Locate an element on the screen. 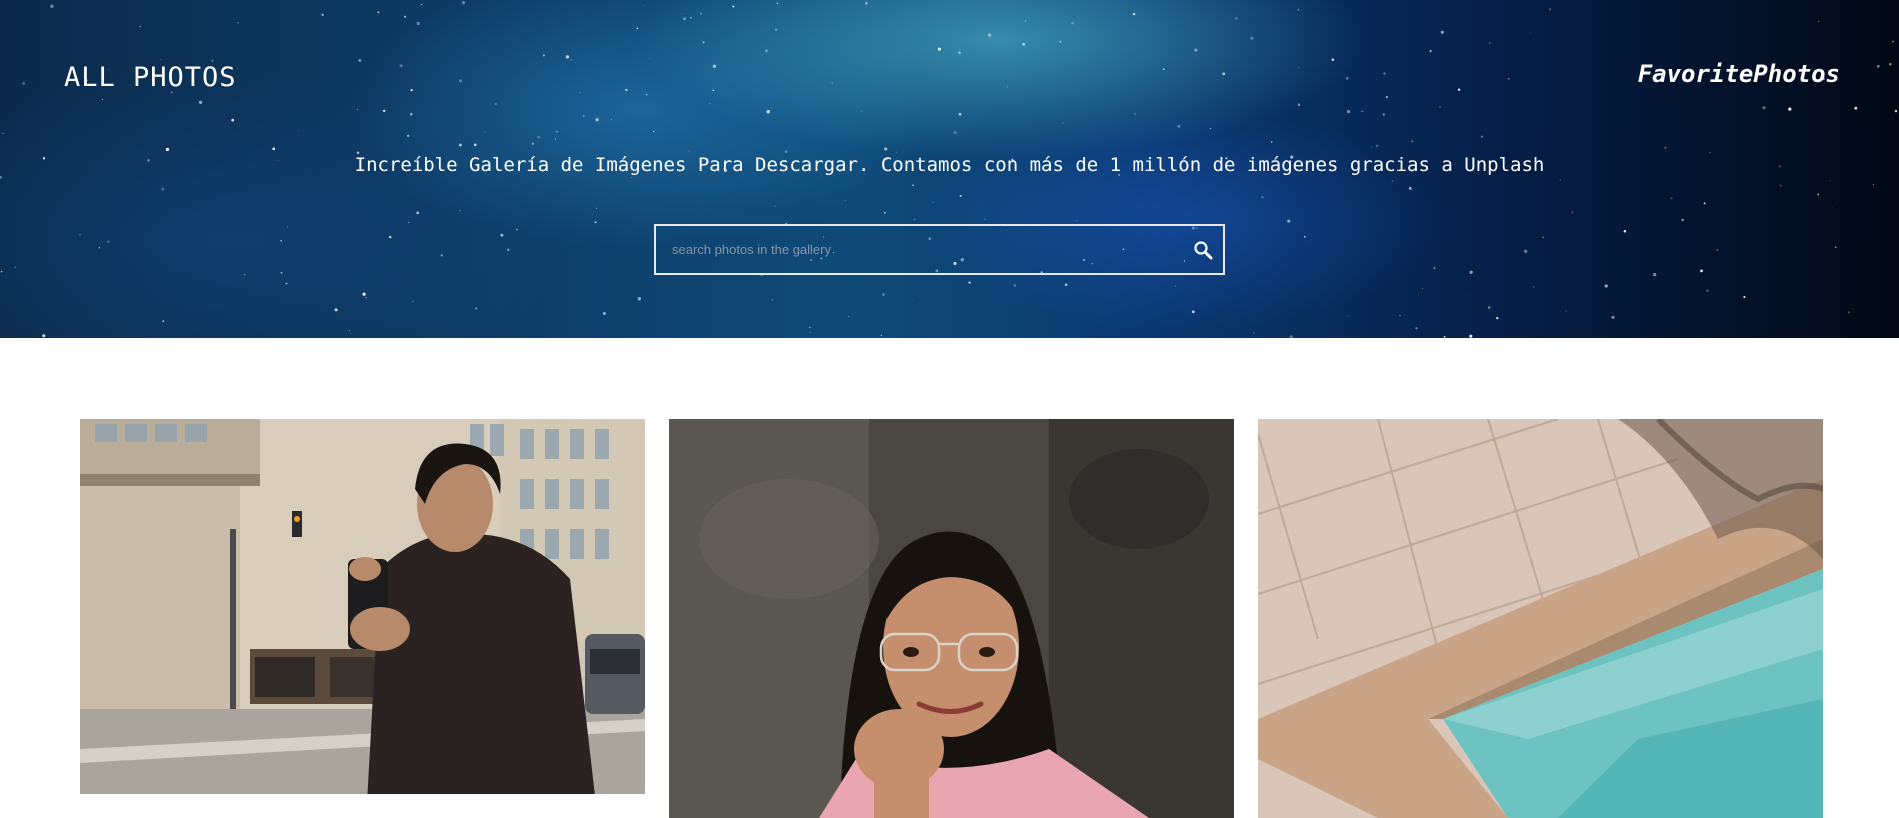 The image size is (1899, 818). search-icon is located at coordinates (1203, 249).